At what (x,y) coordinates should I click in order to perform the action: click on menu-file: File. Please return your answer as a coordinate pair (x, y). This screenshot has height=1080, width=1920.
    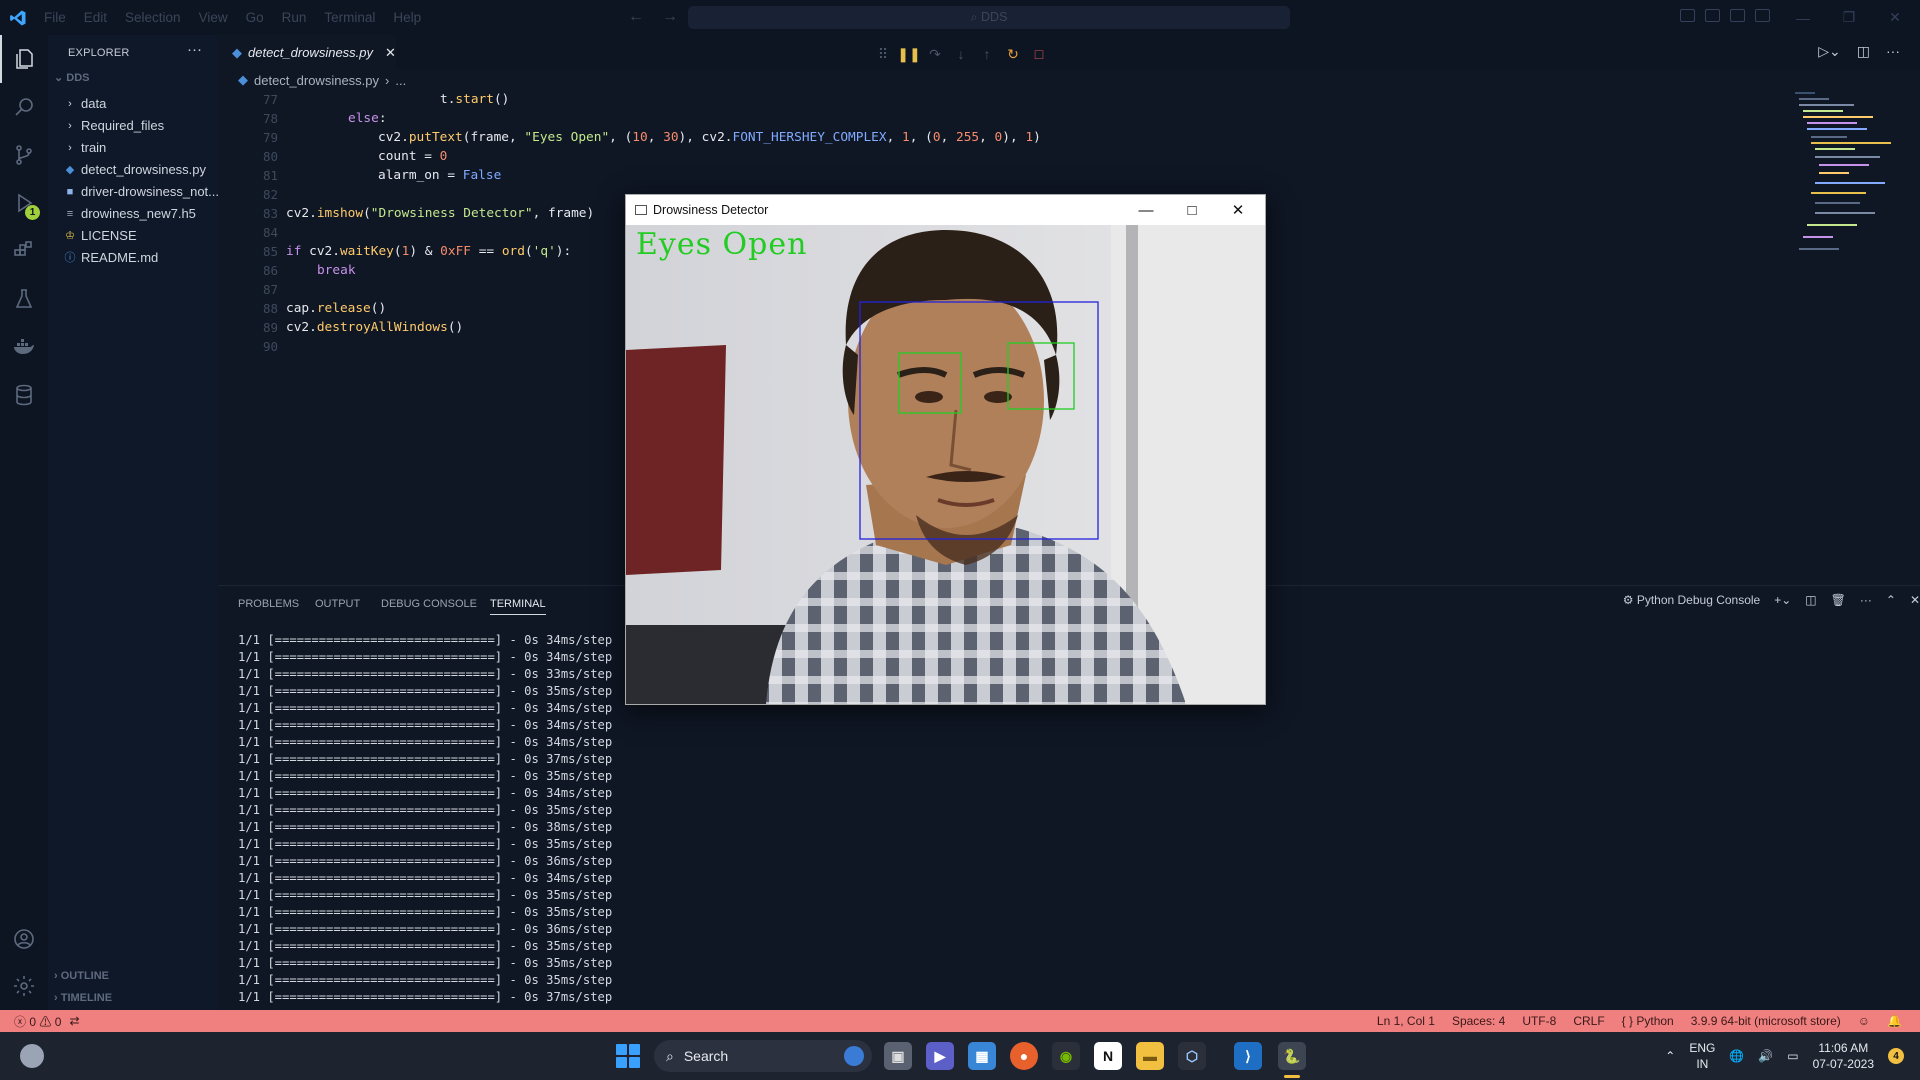
    Looking at the image, I should click on (55, 17).